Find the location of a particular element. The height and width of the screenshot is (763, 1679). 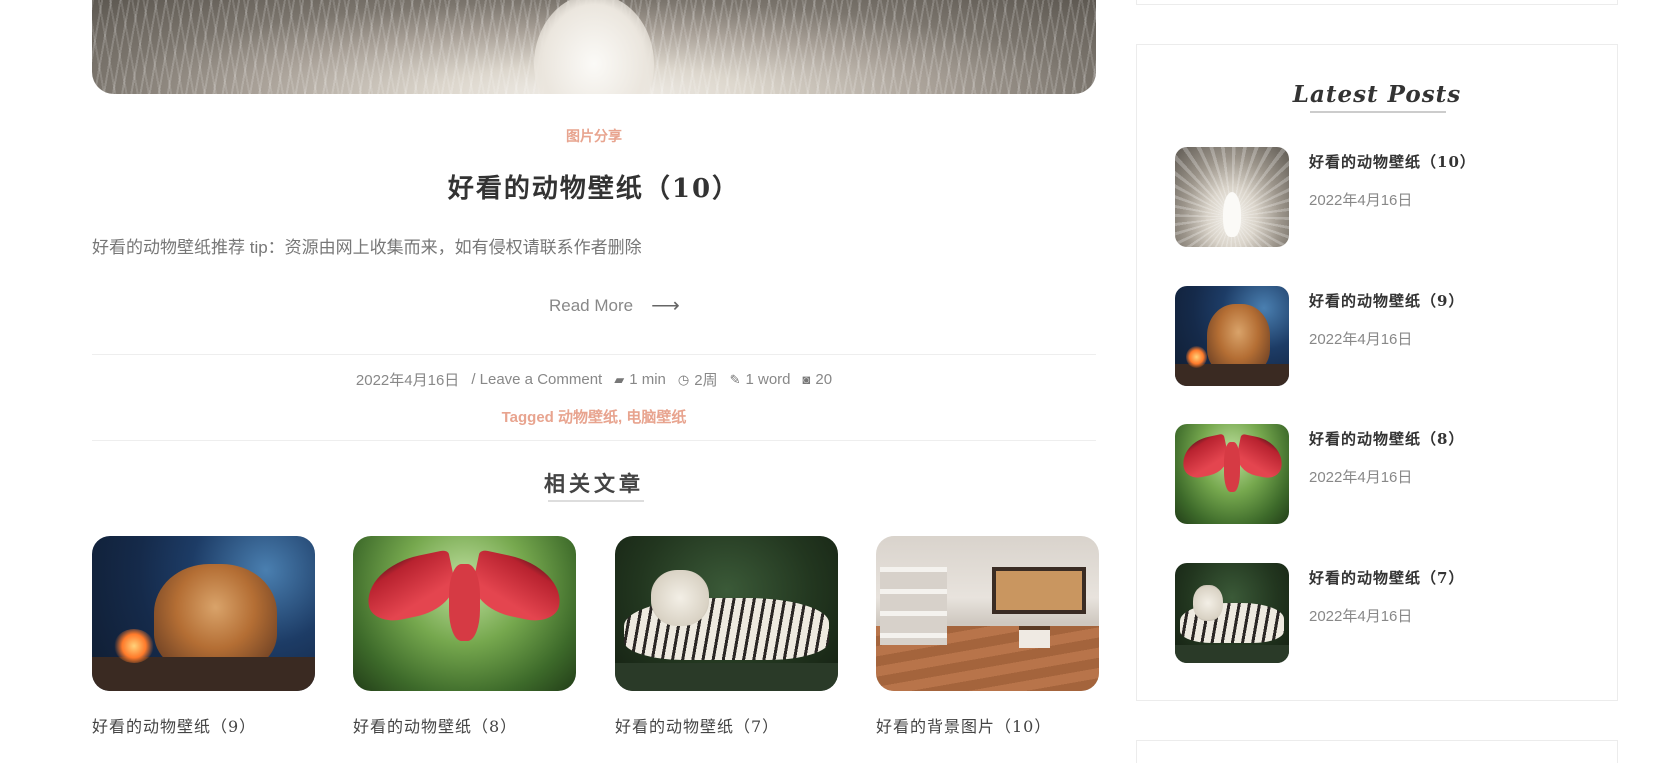

related-post-card: 好看的动物壁纸（7） is located at coordinates (726, 636).